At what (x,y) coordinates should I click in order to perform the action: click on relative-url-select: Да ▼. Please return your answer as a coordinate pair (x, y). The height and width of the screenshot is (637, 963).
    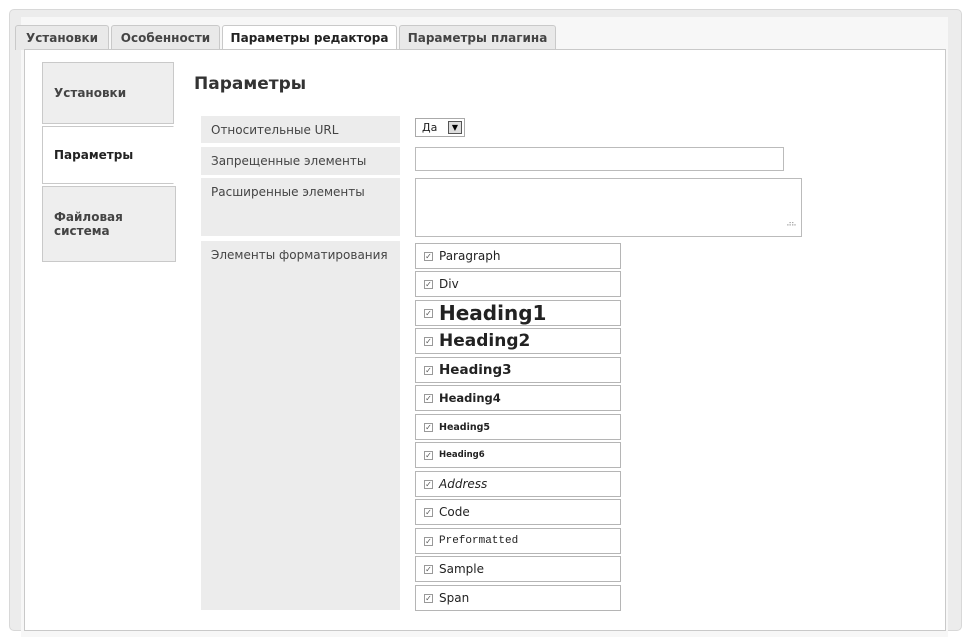
    Looking at the image, I should click on (440, 127).